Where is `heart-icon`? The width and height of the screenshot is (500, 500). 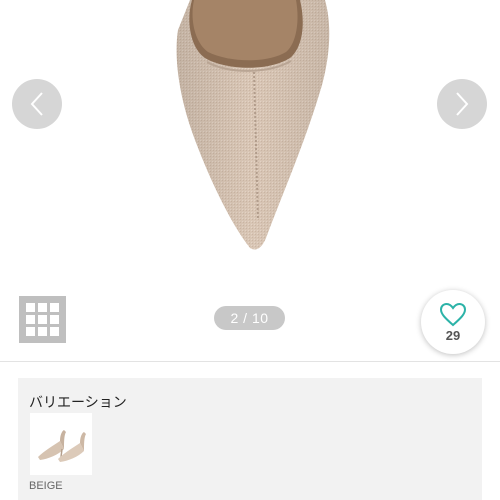
heart-icon is located at coordinates (453, 314).